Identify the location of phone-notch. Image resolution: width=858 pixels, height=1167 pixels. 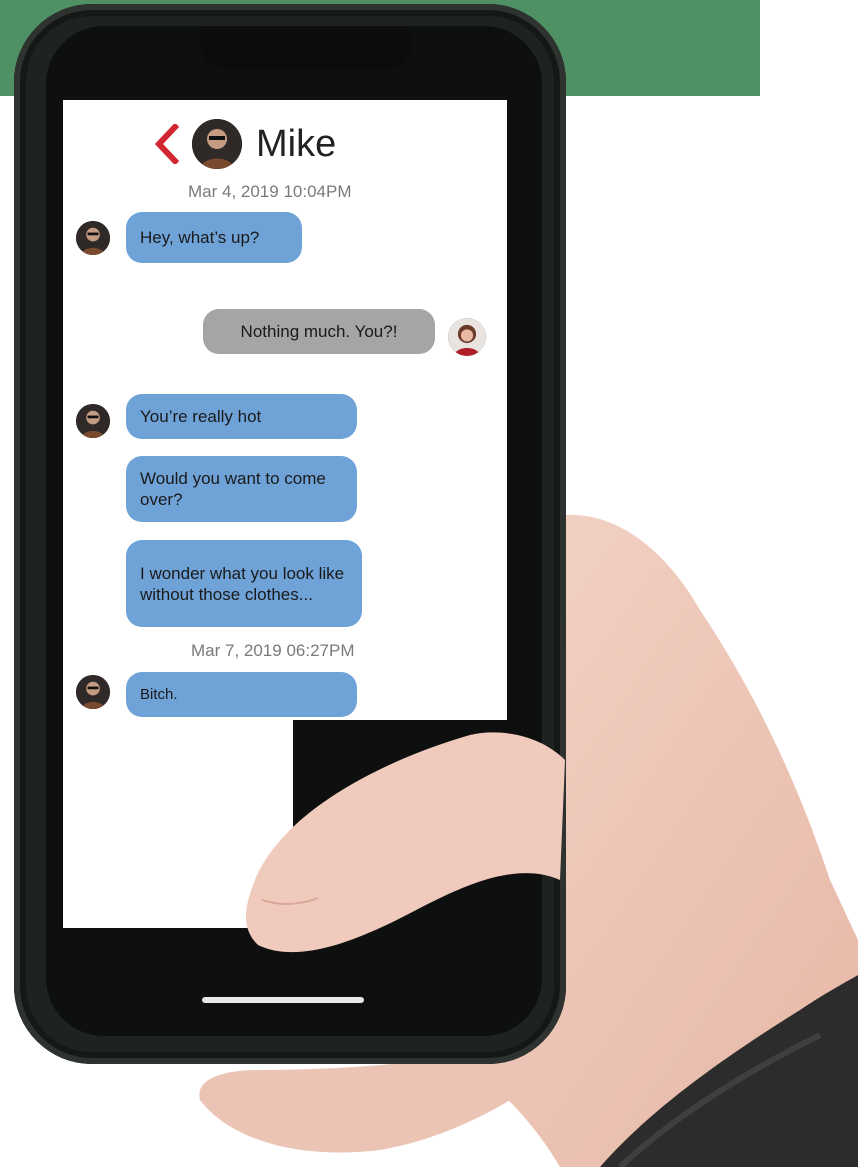
(306, 50).